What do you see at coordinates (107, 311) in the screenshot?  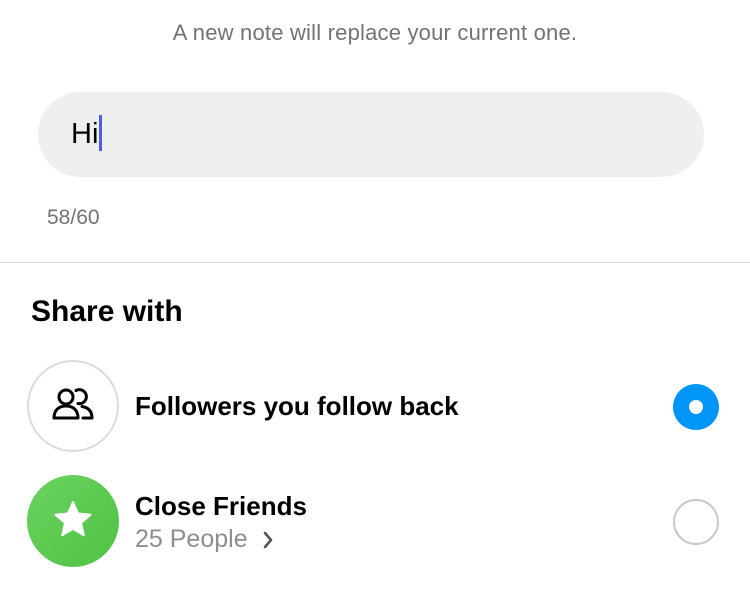 I see `share-with-title: Share with` at bounding box center [107, 311].